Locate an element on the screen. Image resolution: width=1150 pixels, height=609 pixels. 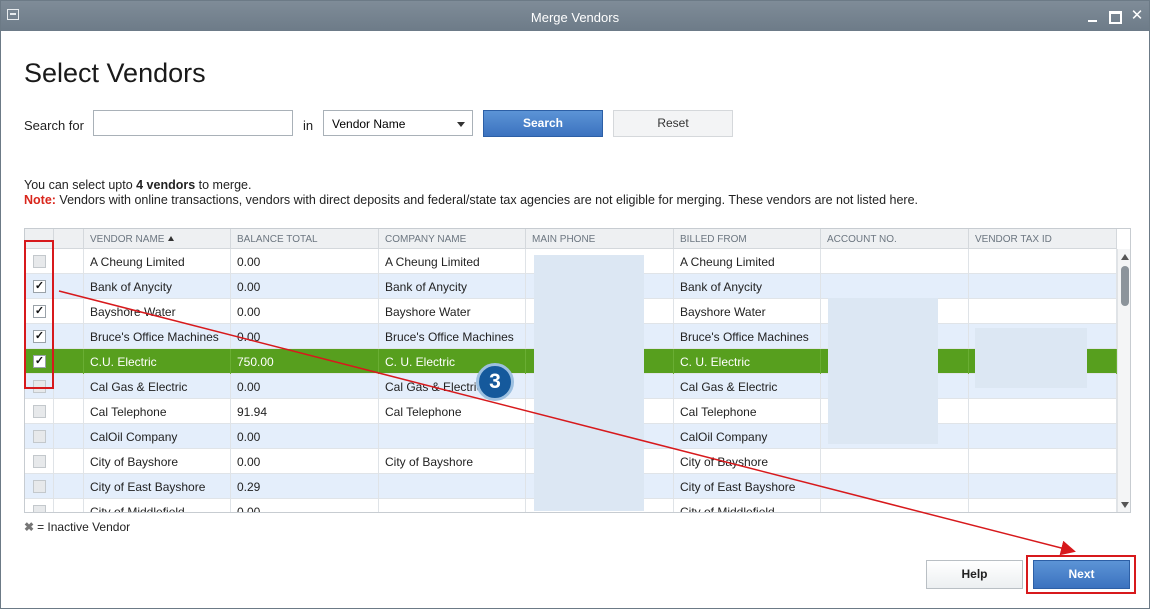
vendor-name-cell: City of Middlefield is located at coordinates (157, 505).